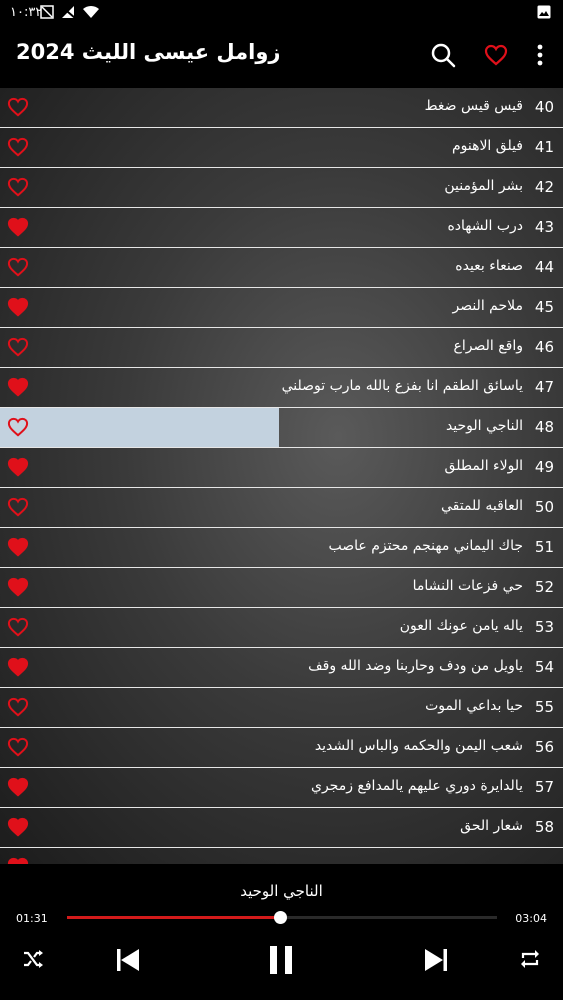 The image size is (563, 1000). Describe the element at coordinates (418, 746) in the screenshot. I see `track-title: شعب اليمن والحكمه والباس الشديد` at that location.